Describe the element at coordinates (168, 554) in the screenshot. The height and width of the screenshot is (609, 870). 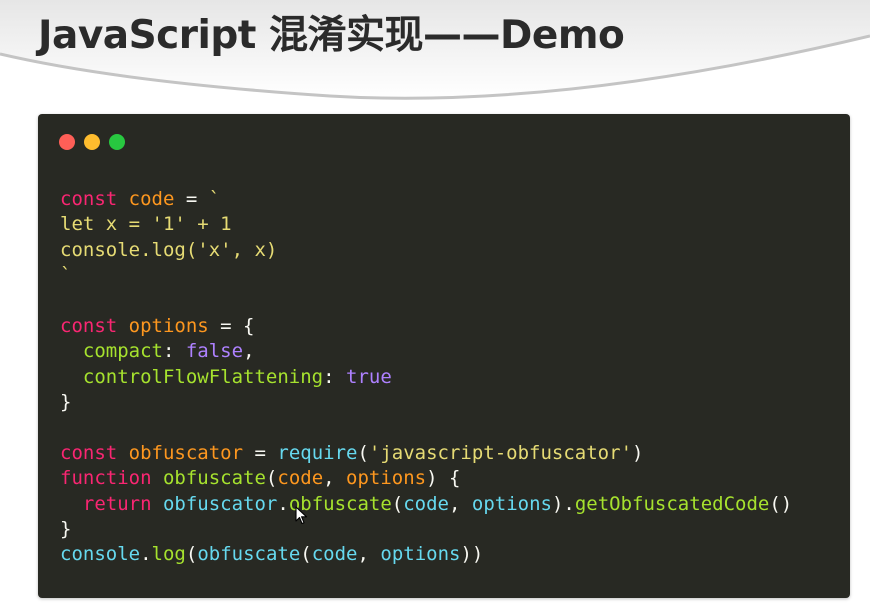
I see `code-token: log` at that location.